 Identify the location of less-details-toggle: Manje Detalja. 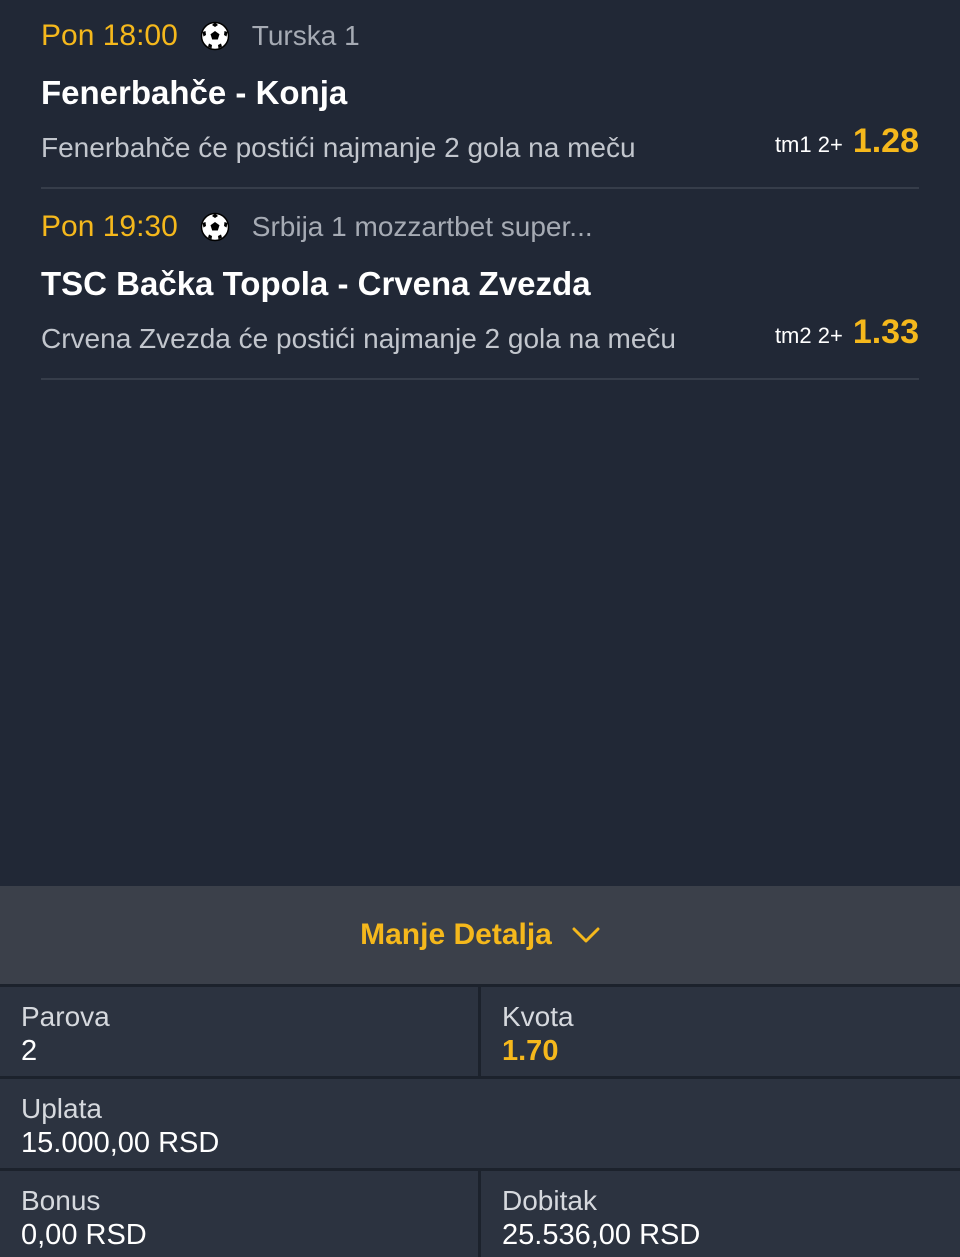
(480, 935).